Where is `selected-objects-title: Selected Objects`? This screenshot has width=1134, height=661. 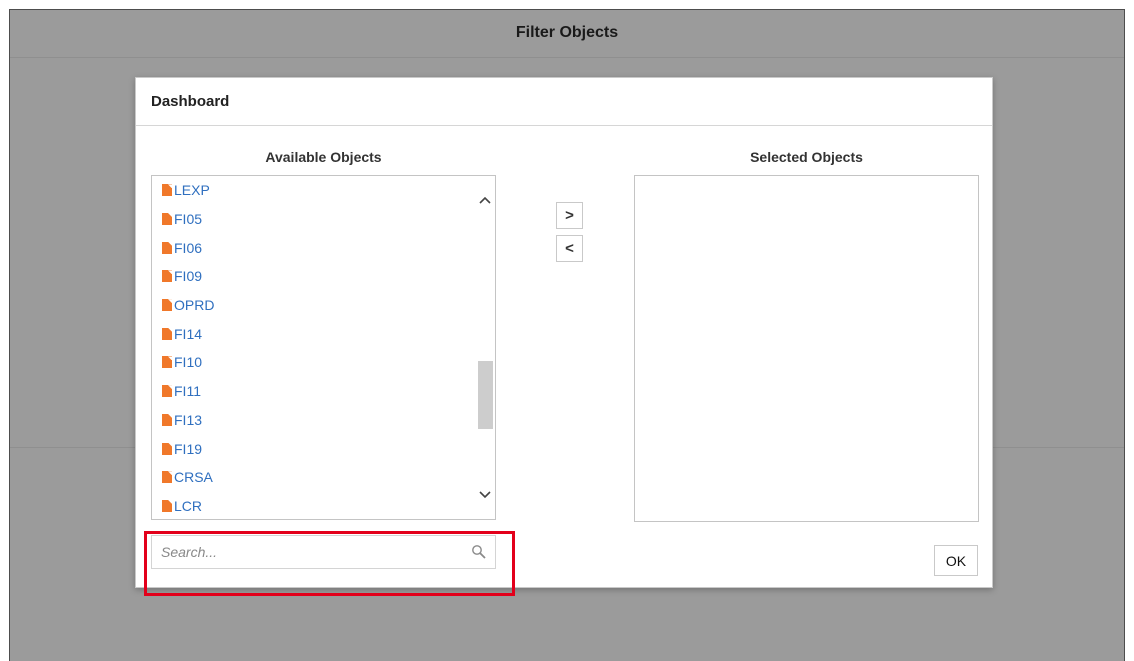
selected-objects-title: Selected Objects is located at coordinates (806, 157).